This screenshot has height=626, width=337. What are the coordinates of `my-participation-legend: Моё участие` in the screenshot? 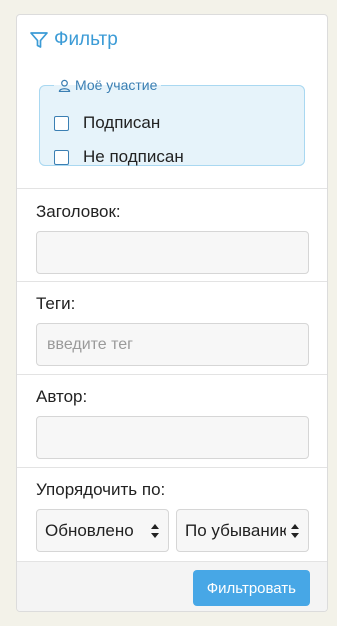 It's located at (107, 85).